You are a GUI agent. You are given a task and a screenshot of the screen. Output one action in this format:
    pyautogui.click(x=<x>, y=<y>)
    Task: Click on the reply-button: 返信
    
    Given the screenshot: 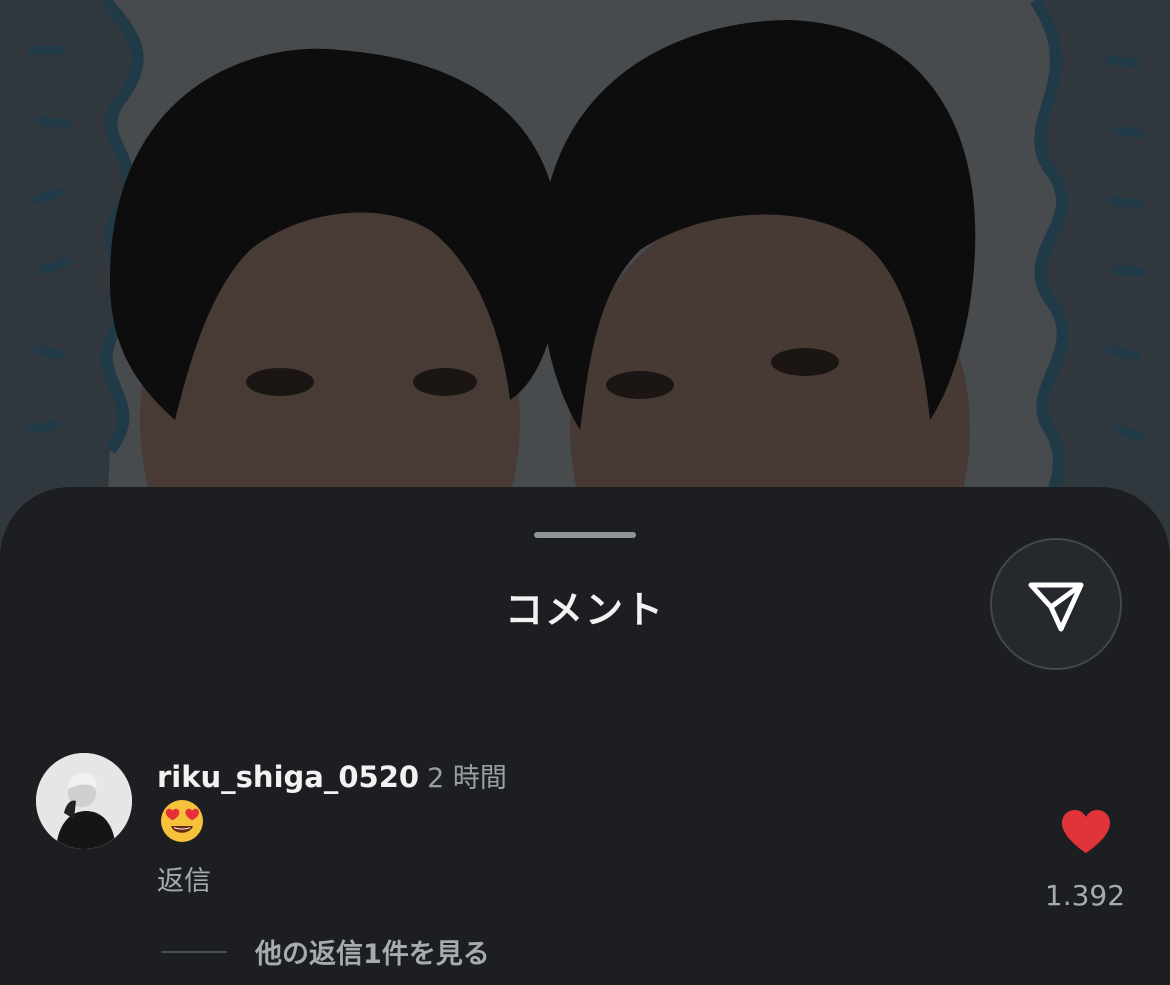 What is the action you would take?
    pyautogui.click(x=184, y=878)
    